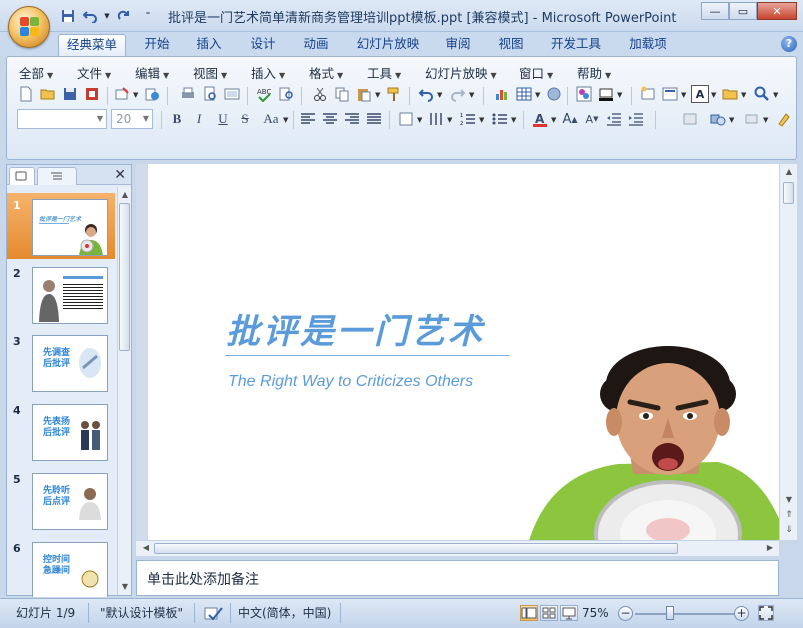 The height and width of the screenshot is (628, 803). Describe the element at coordinates (232, 94) in the screenshot. I see `page-setup-icon` at that location.